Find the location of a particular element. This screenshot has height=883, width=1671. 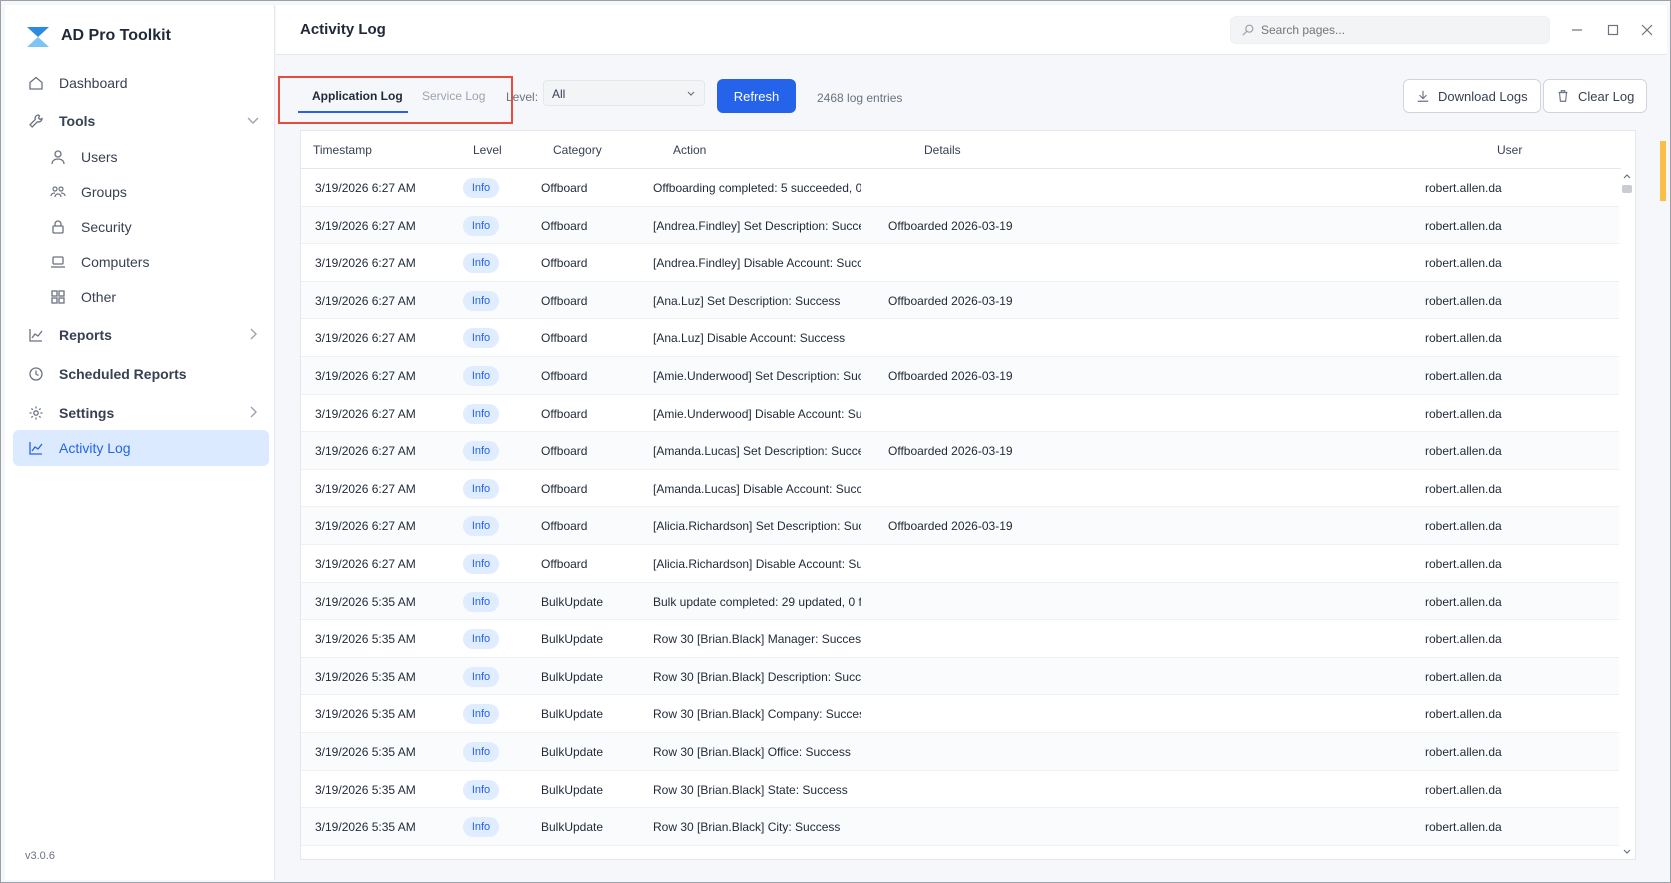

maximize-icon is located at coordinates (1613, 30).